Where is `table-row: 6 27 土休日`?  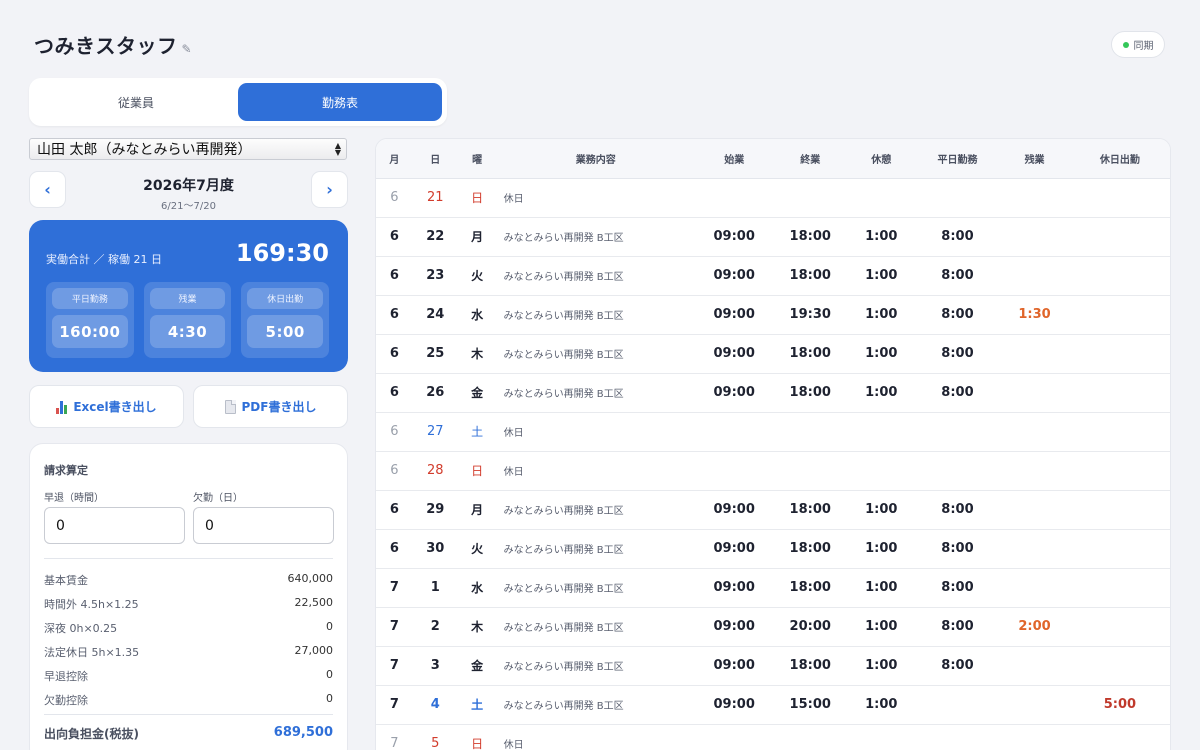
table-row: 6 27 土休日 is located at coordinates (773, 432).